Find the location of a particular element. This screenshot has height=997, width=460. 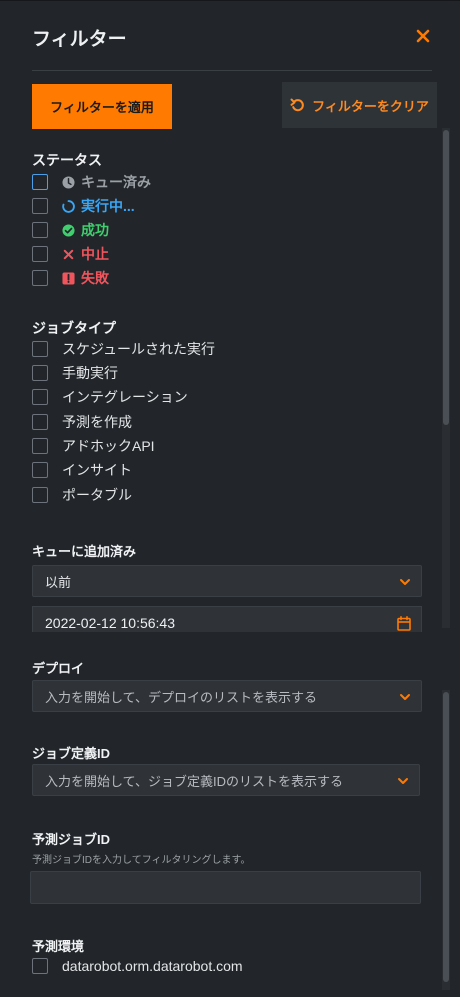

deploy-heading: デプロイ is located at coordinates (58, 668).